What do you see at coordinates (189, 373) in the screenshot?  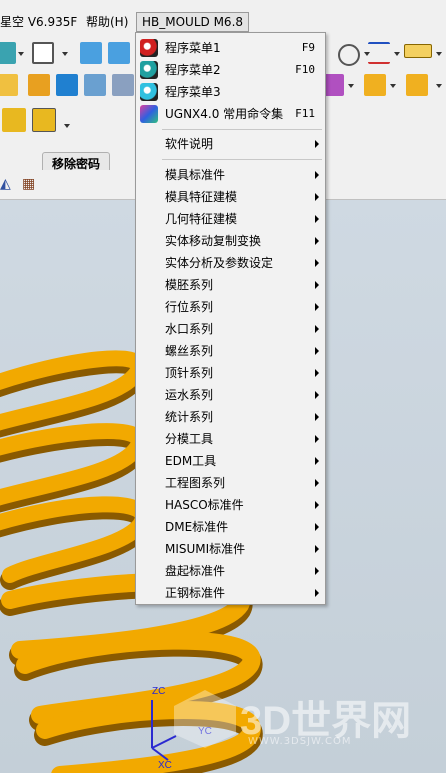 I see `menu-item-label: 顶针系列` at bounding box center [189, 373].